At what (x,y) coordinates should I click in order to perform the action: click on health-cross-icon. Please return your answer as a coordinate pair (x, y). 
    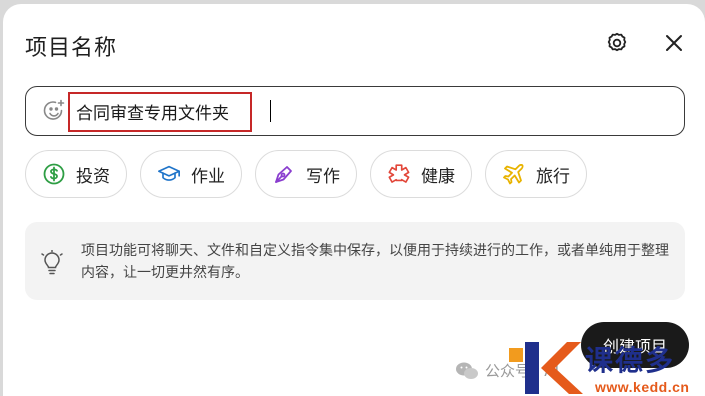
    Looking at the image, I should click on (399, 174).